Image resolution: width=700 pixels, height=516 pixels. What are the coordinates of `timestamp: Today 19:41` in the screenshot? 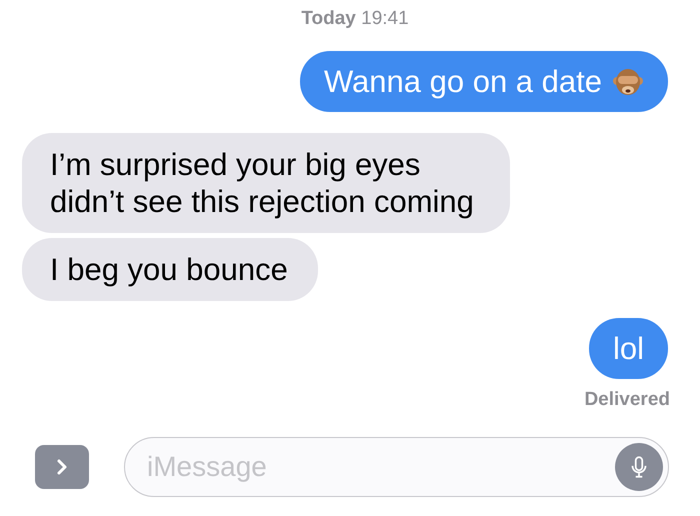 It's located at (355, 19).